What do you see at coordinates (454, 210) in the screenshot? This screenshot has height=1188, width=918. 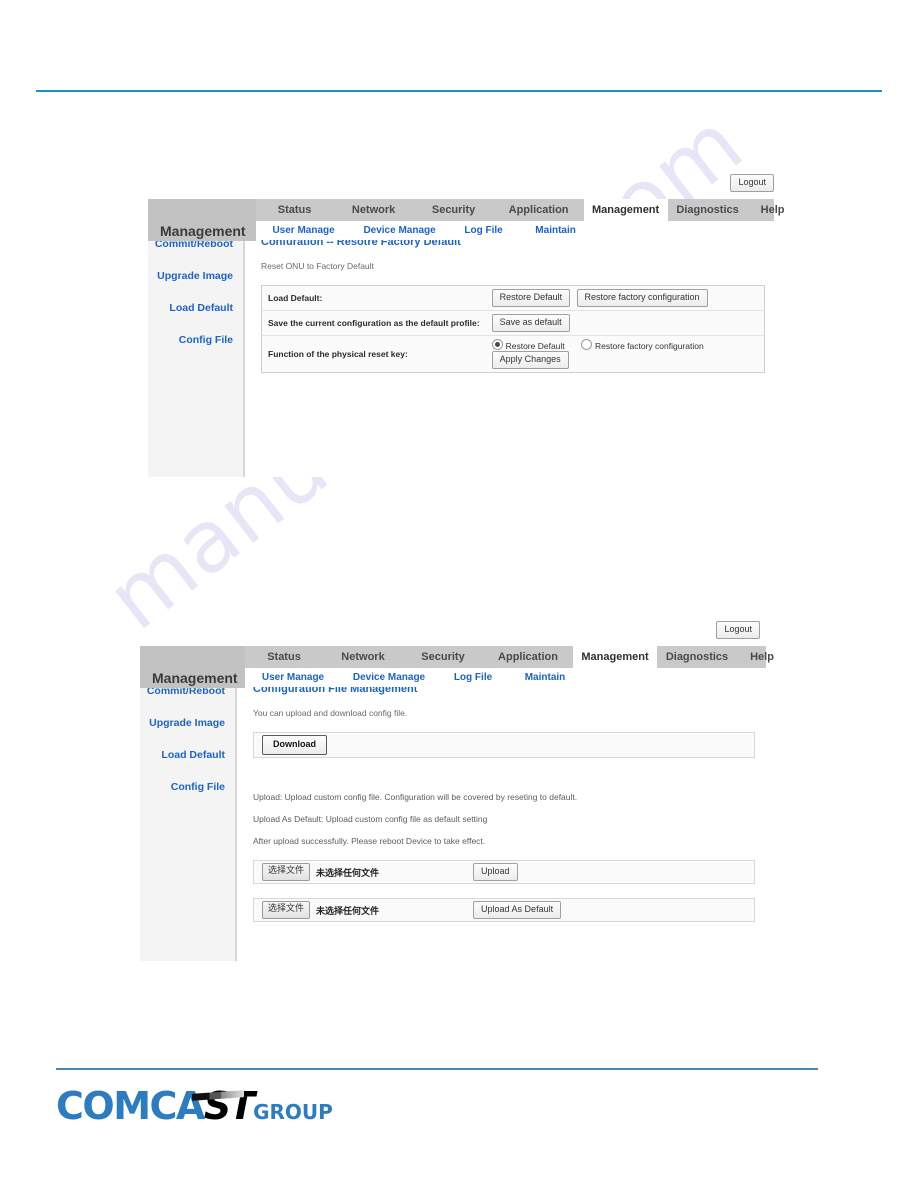 I see `tab-security: Security` at bounding box center [454, 210].